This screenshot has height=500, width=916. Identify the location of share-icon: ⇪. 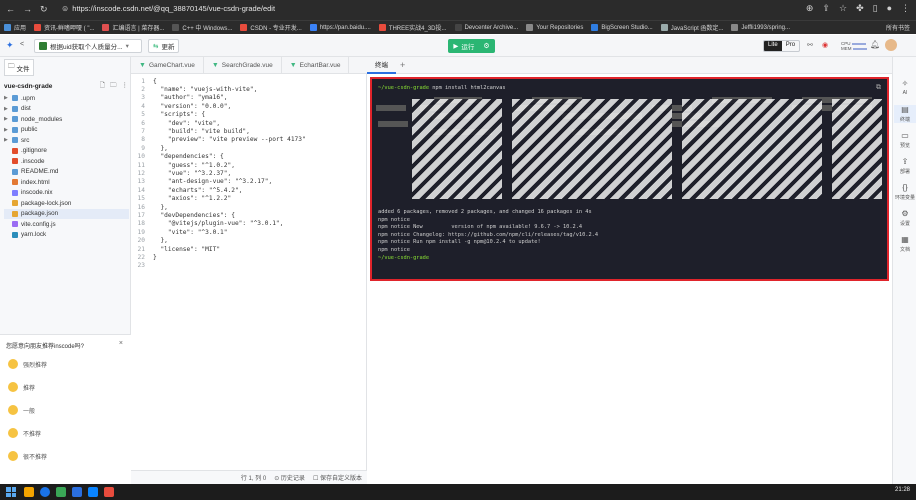
(826, 8).